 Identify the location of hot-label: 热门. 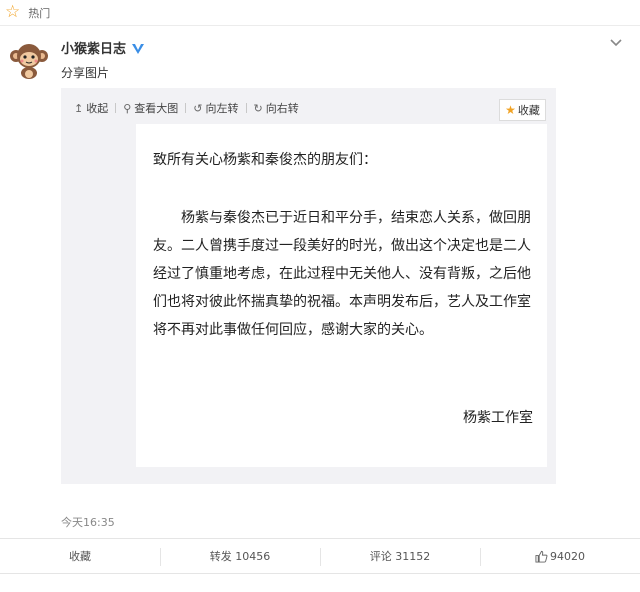
(39, 13).